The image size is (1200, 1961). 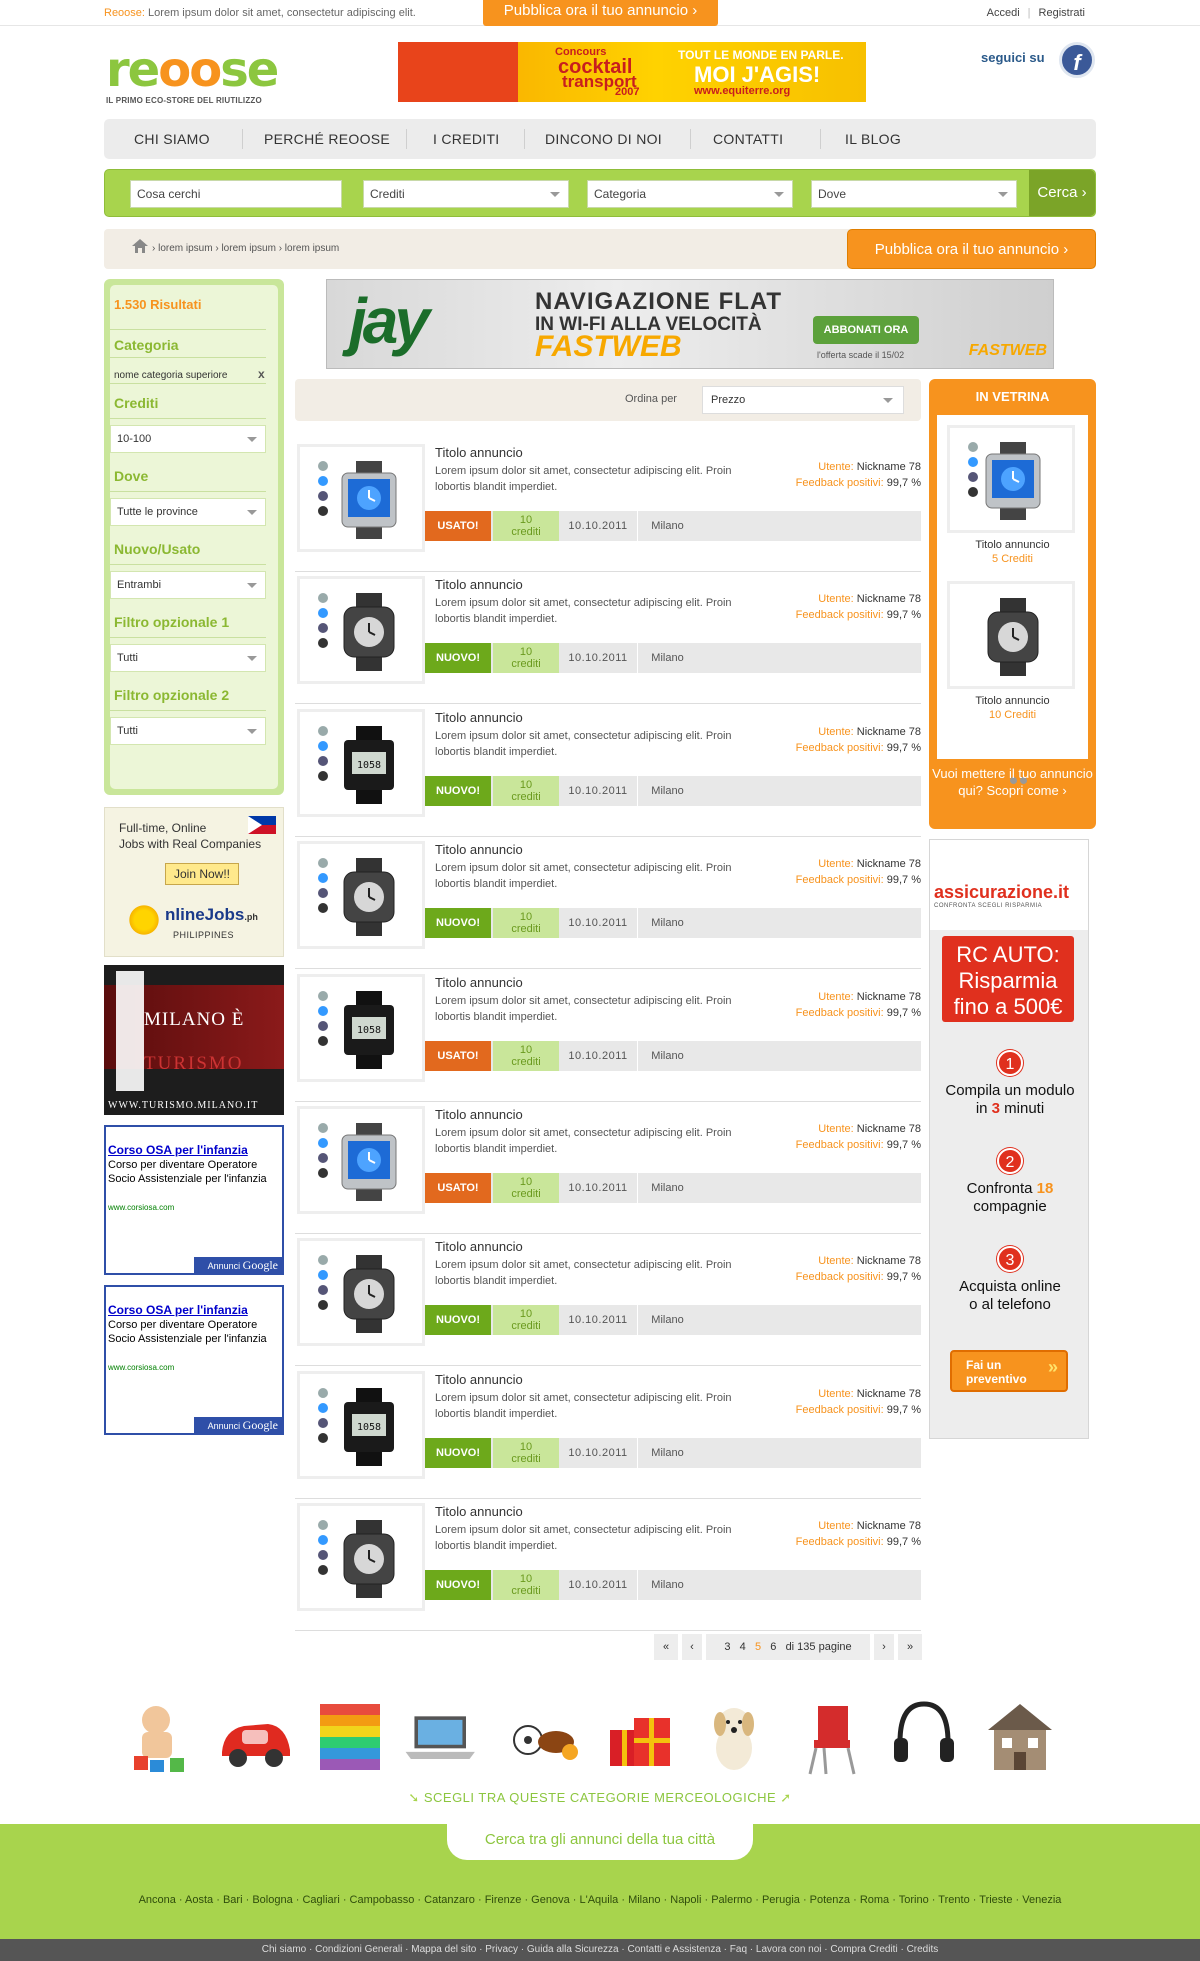 What do you see at coordinates (503, 1900) in the screenshot?
I see `city-link: Firenze` at bounding box center [503, 1900].